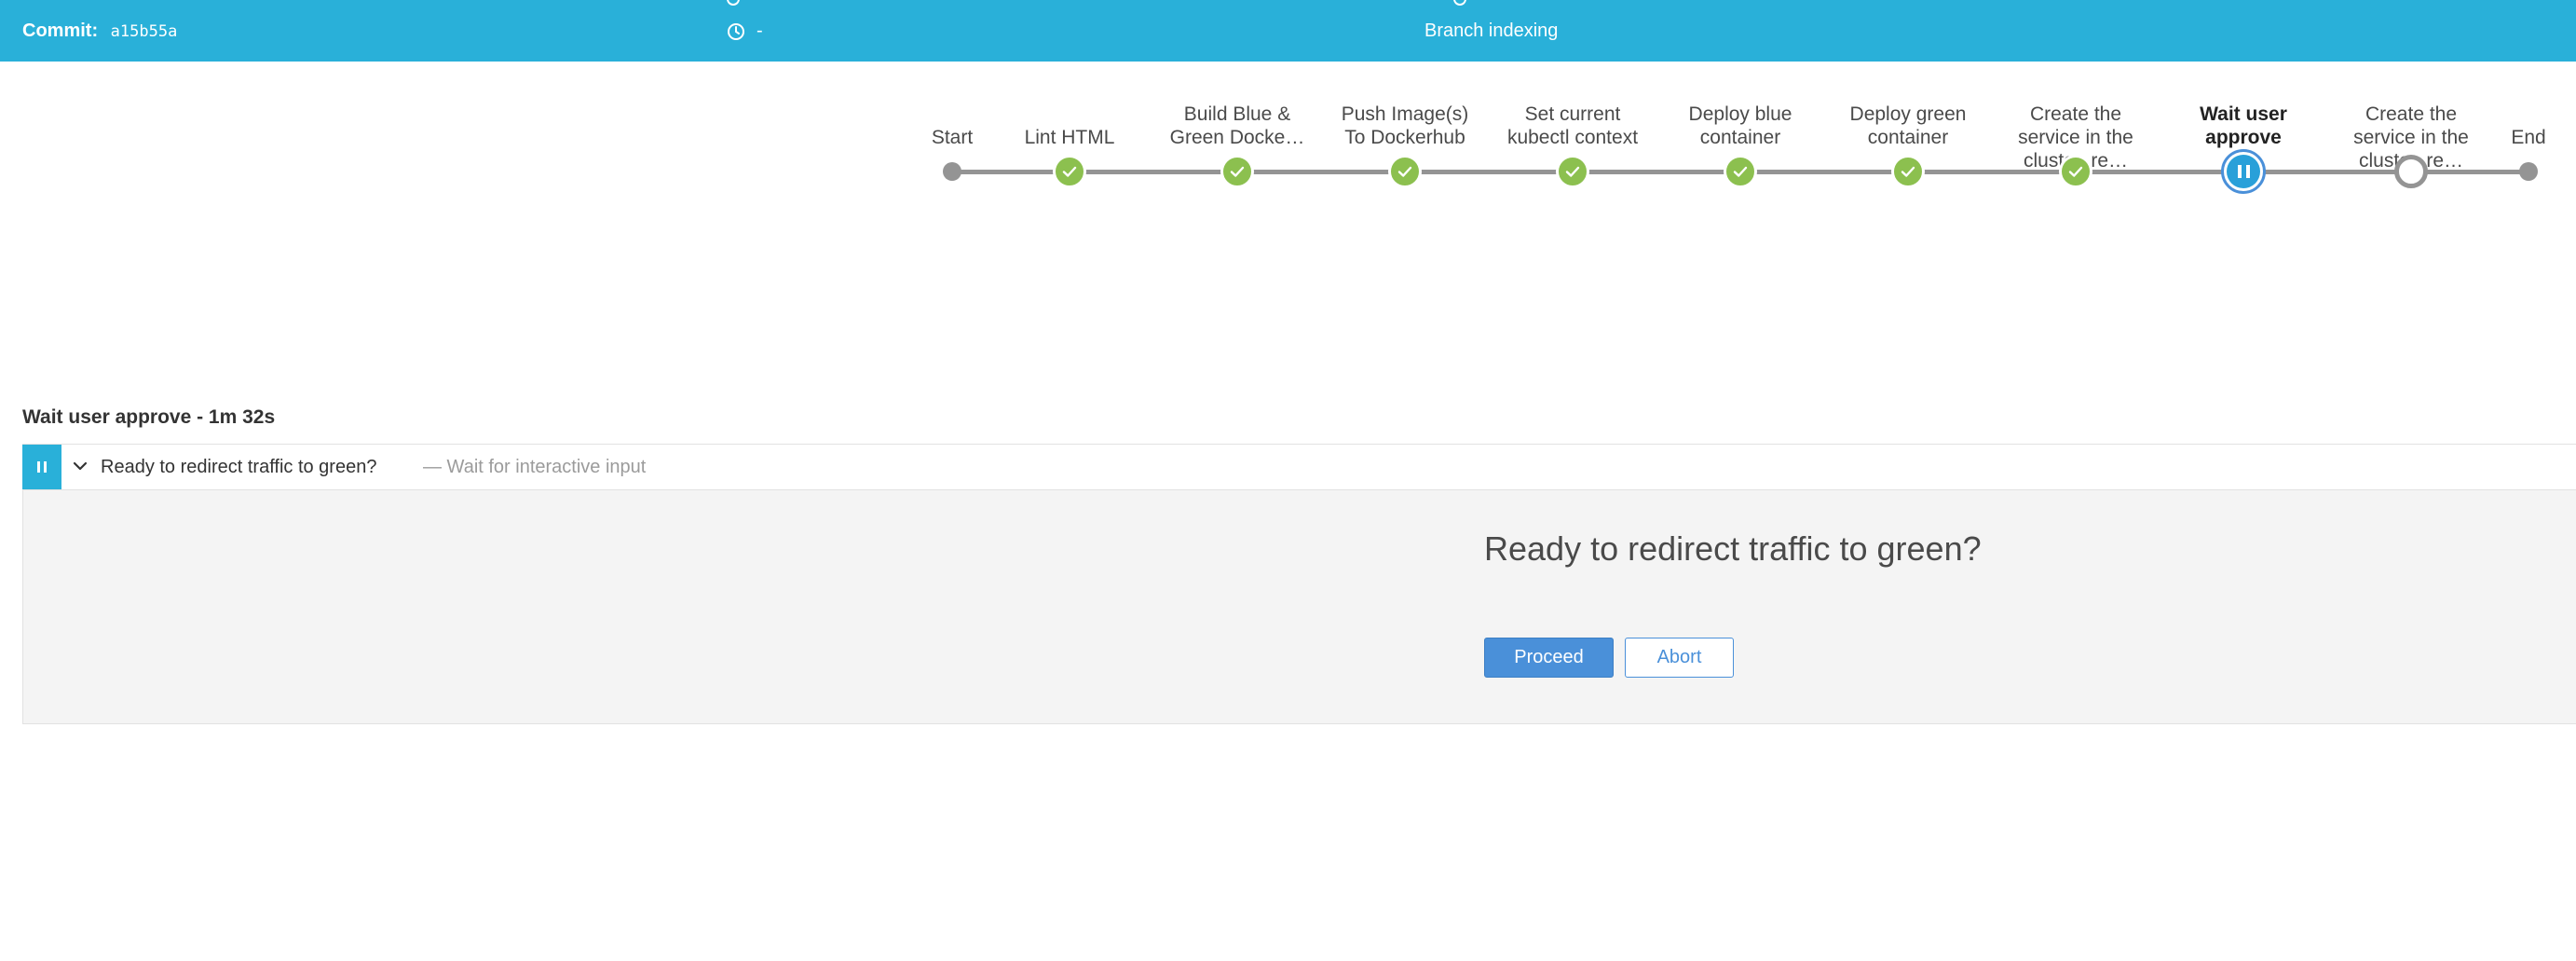 This screenshot has width=2576, height=961. I want to click on duration-info: -, so click(745, 31).